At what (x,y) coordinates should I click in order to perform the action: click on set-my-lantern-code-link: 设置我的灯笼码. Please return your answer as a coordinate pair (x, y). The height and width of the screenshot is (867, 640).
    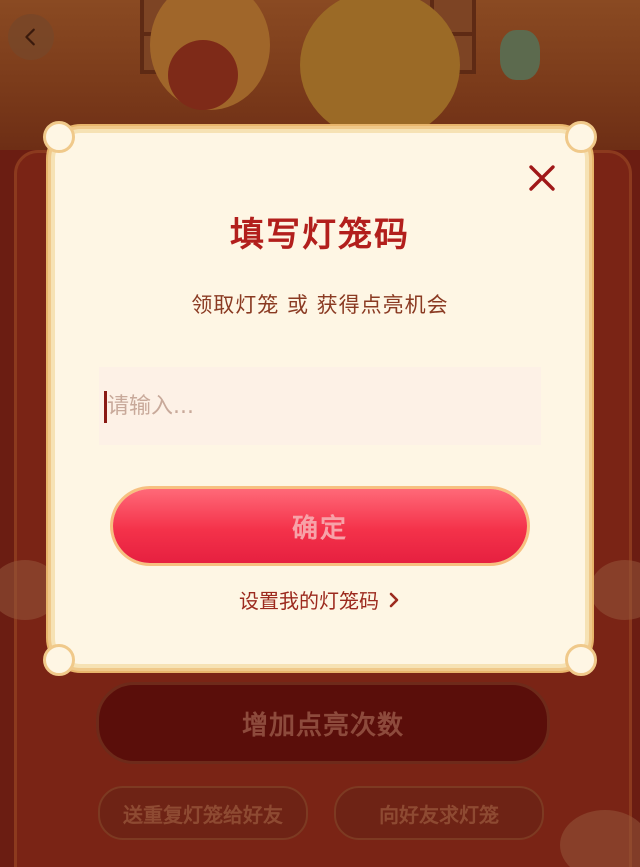
    Looking at the image, I should click on (320, 599).